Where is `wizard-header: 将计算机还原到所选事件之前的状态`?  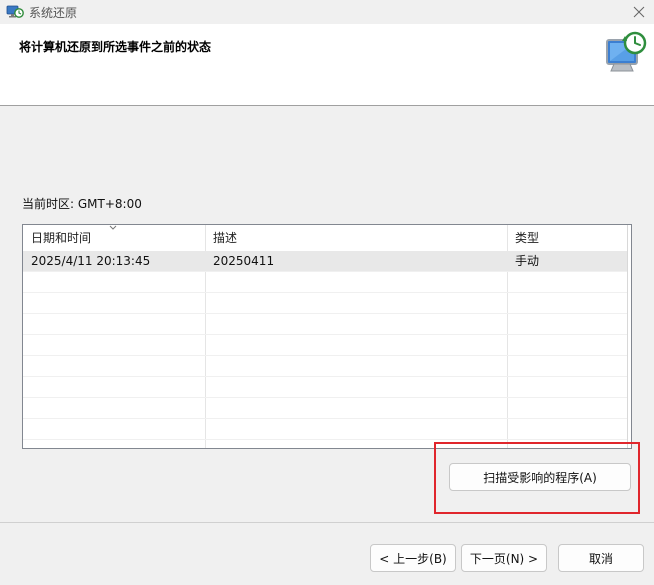
wizard-header: 将计算机还原到所选事件之前的状态 is located at coordinates (327, 65).